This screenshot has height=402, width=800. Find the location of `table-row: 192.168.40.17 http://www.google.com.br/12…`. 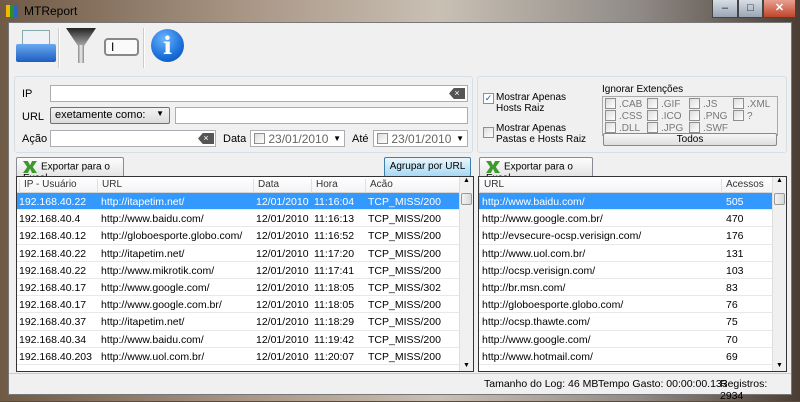

table-row: 192.168.40.17 http://www.google.com.br/12… is located at coordinates (245, 305).